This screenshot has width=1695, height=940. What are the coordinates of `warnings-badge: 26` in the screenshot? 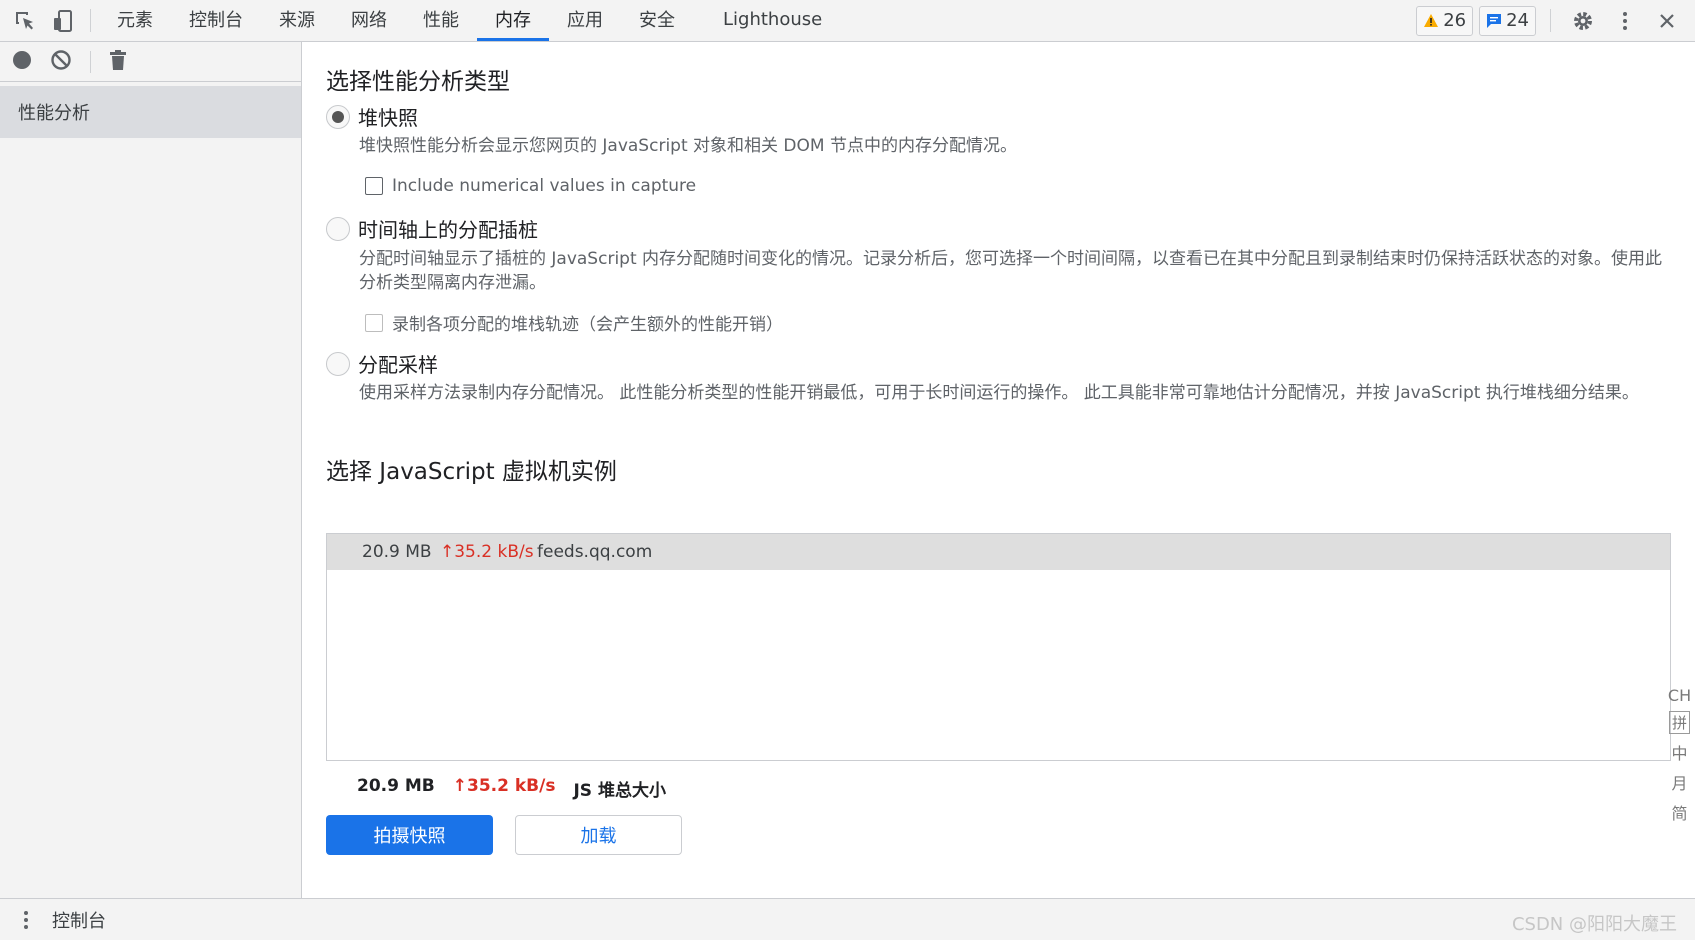 It's located at (1445, 20).